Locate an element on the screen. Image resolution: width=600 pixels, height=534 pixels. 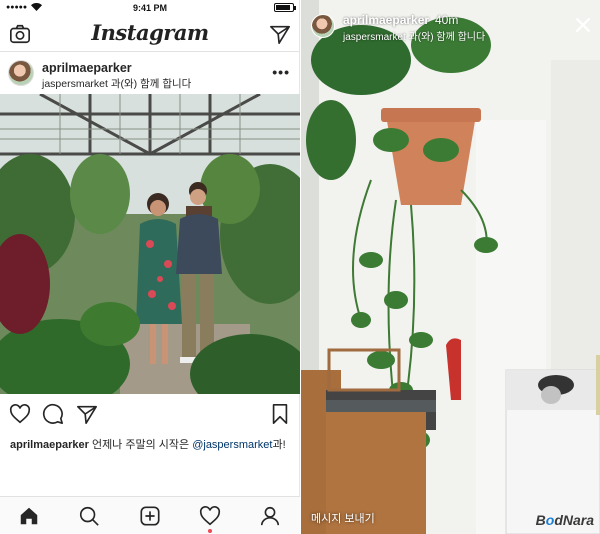
watermark: BodNara is located at coordinates (564, 520).